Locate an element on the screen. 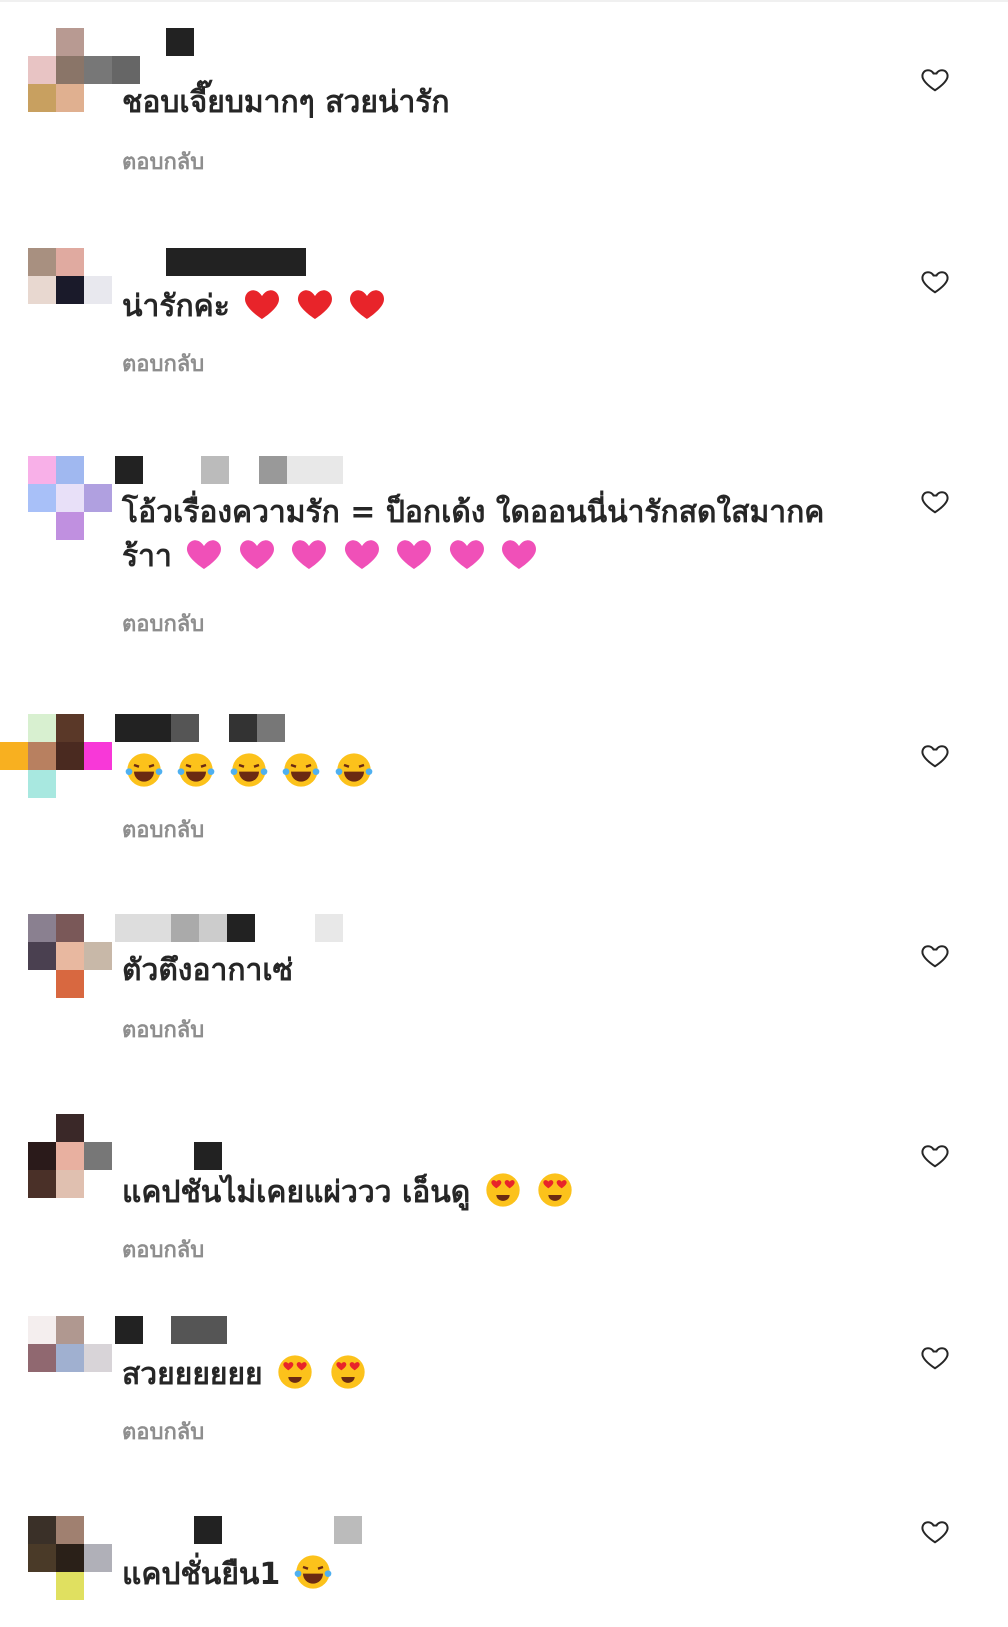 This screenshot has width=1008, height=1627. comment-text: ตัวตึงอากาเซ่ is located at coordinates (207, 970).